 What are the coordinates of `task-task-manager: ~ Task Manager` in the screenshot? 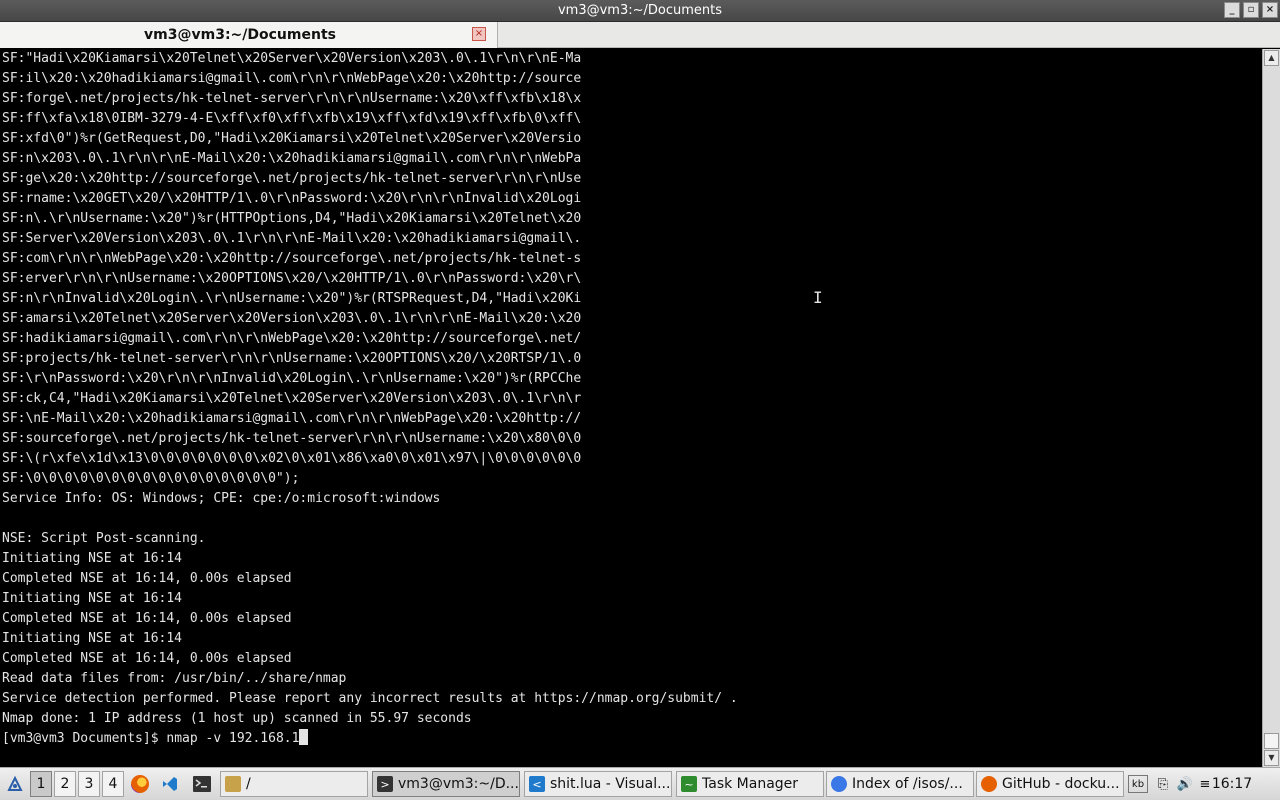 It's located at (750, 784).